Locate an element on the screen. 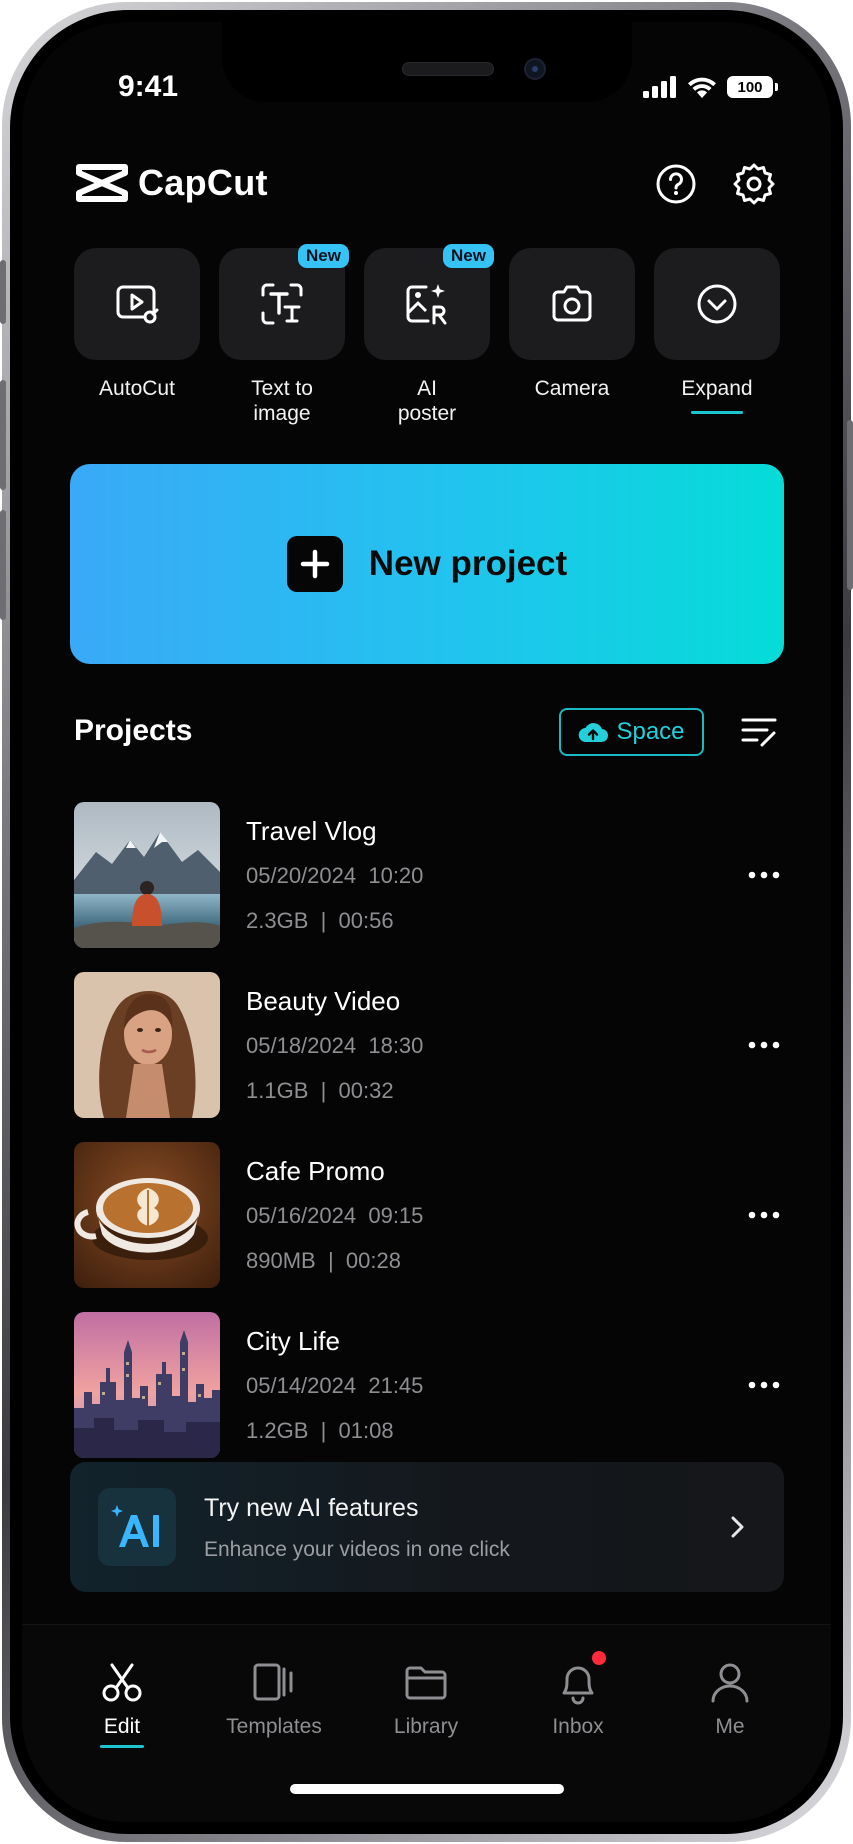 This screenshot has height=1844, width=853. brand-name: CapCut is located at coordinates (203, 182).